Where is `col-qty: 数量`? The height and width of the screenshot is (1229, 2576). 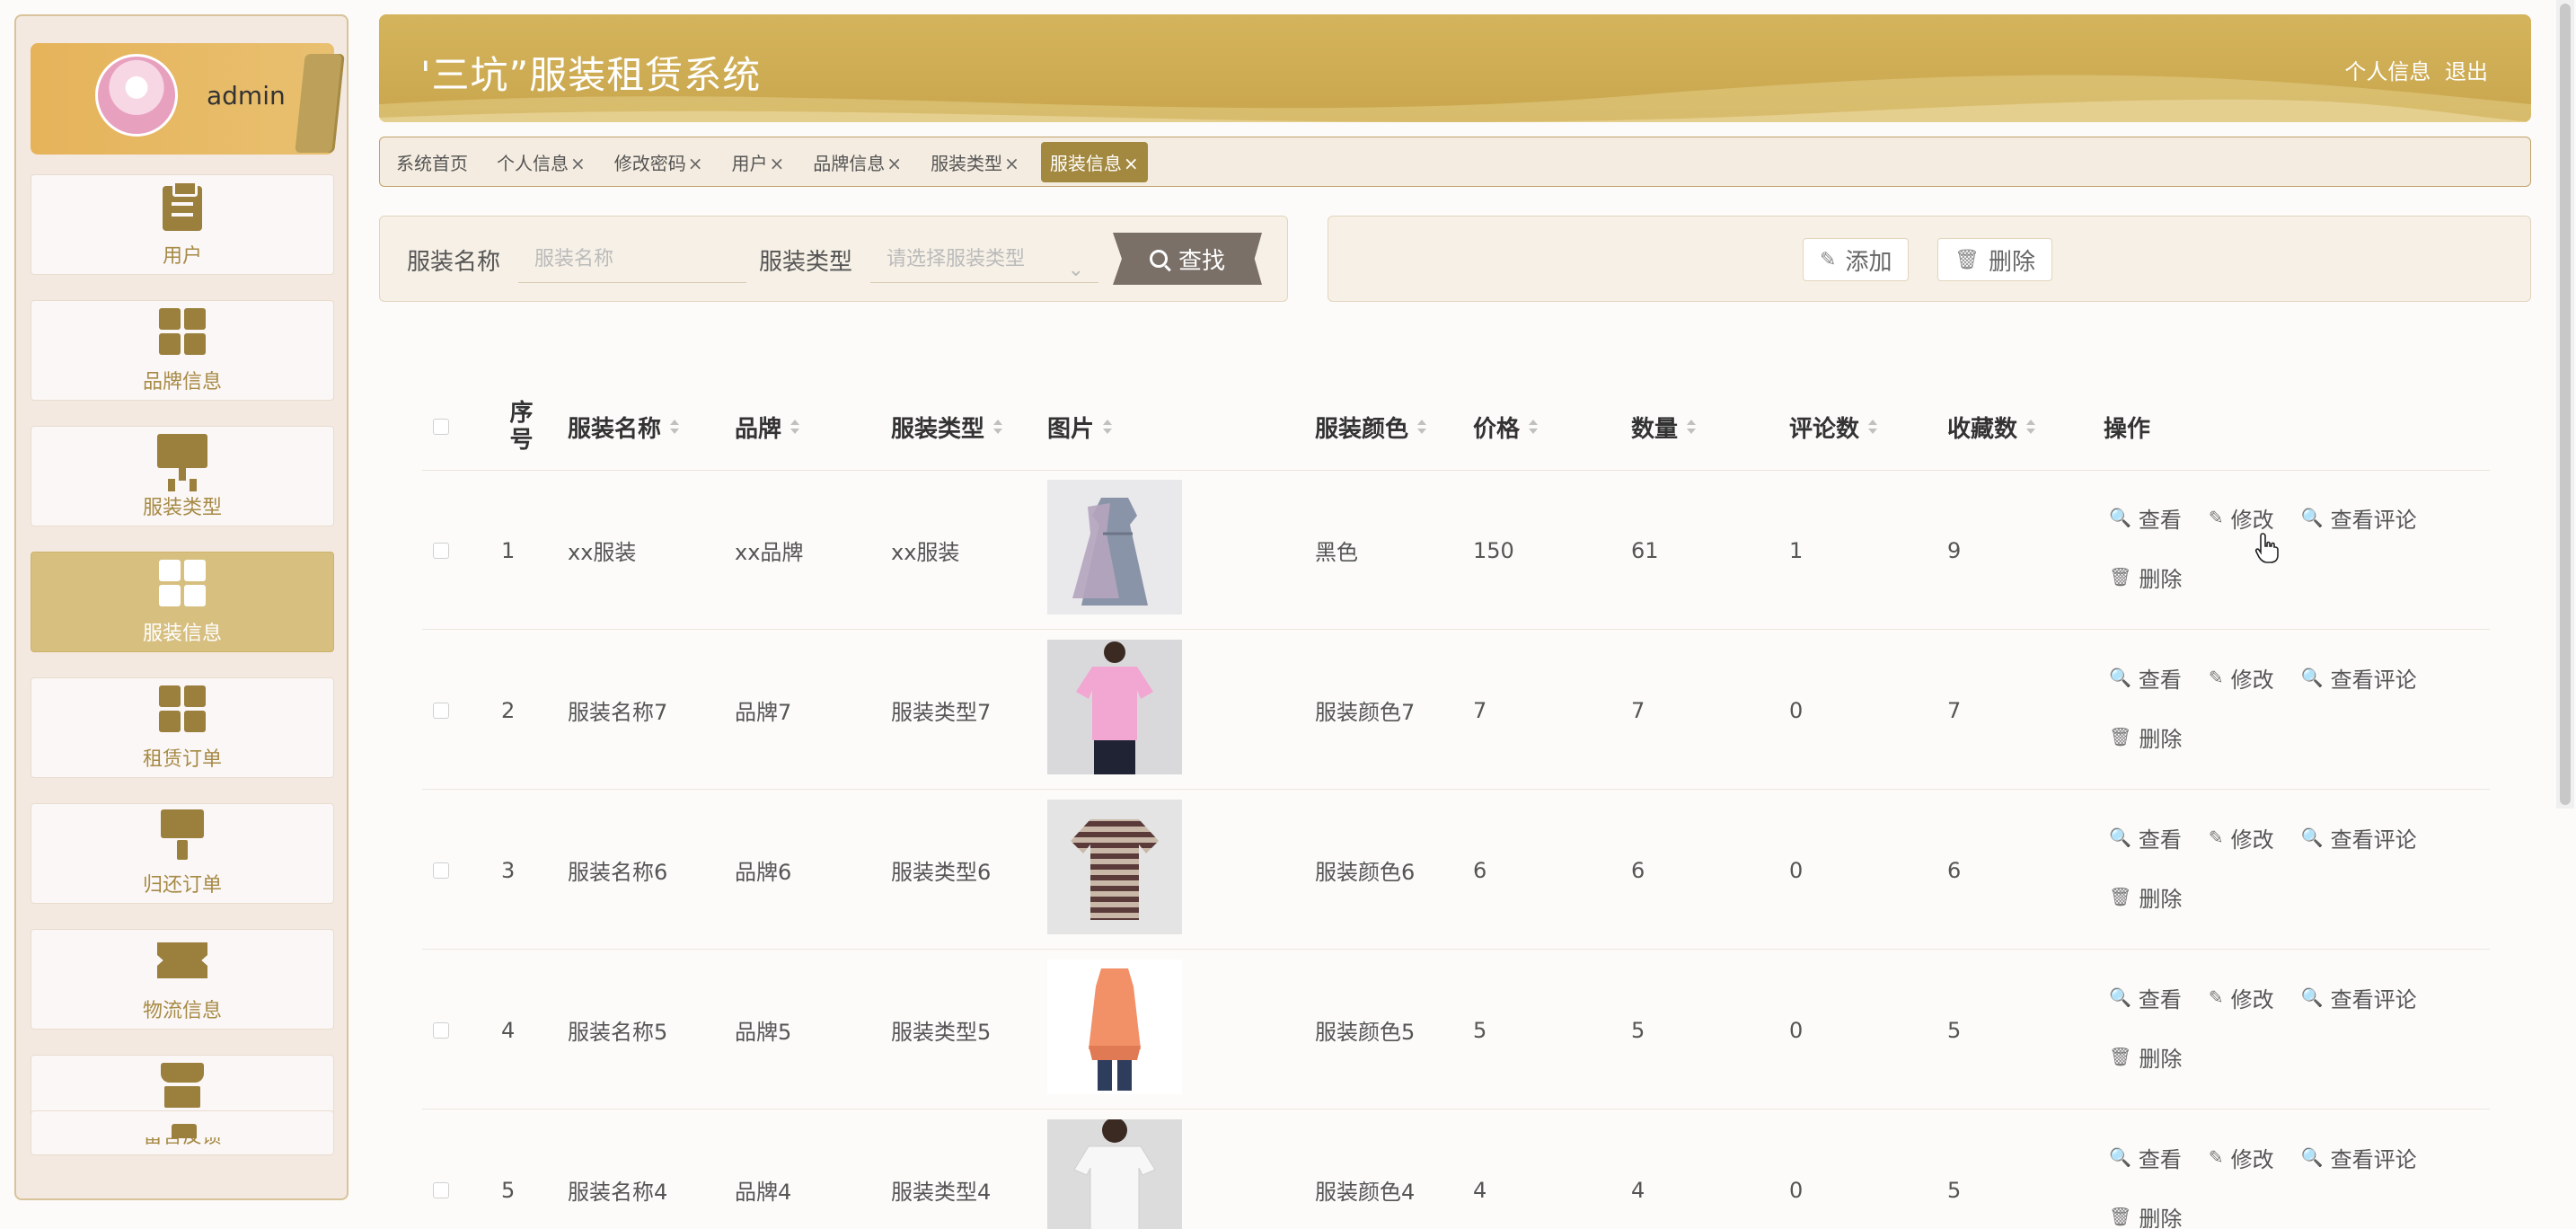 col-qty: 数量 is located at coordinates (1664, 427).